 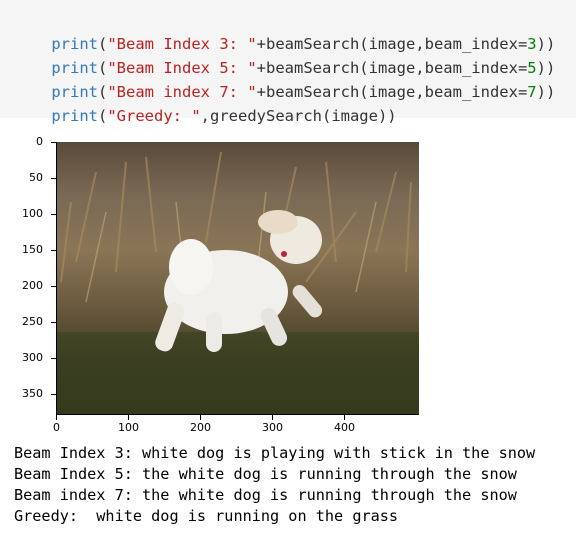 What do you see at coordinates (56, 427) in the screenshot?
I see `x-tick-label: 0` at bounding box center [56, 427].